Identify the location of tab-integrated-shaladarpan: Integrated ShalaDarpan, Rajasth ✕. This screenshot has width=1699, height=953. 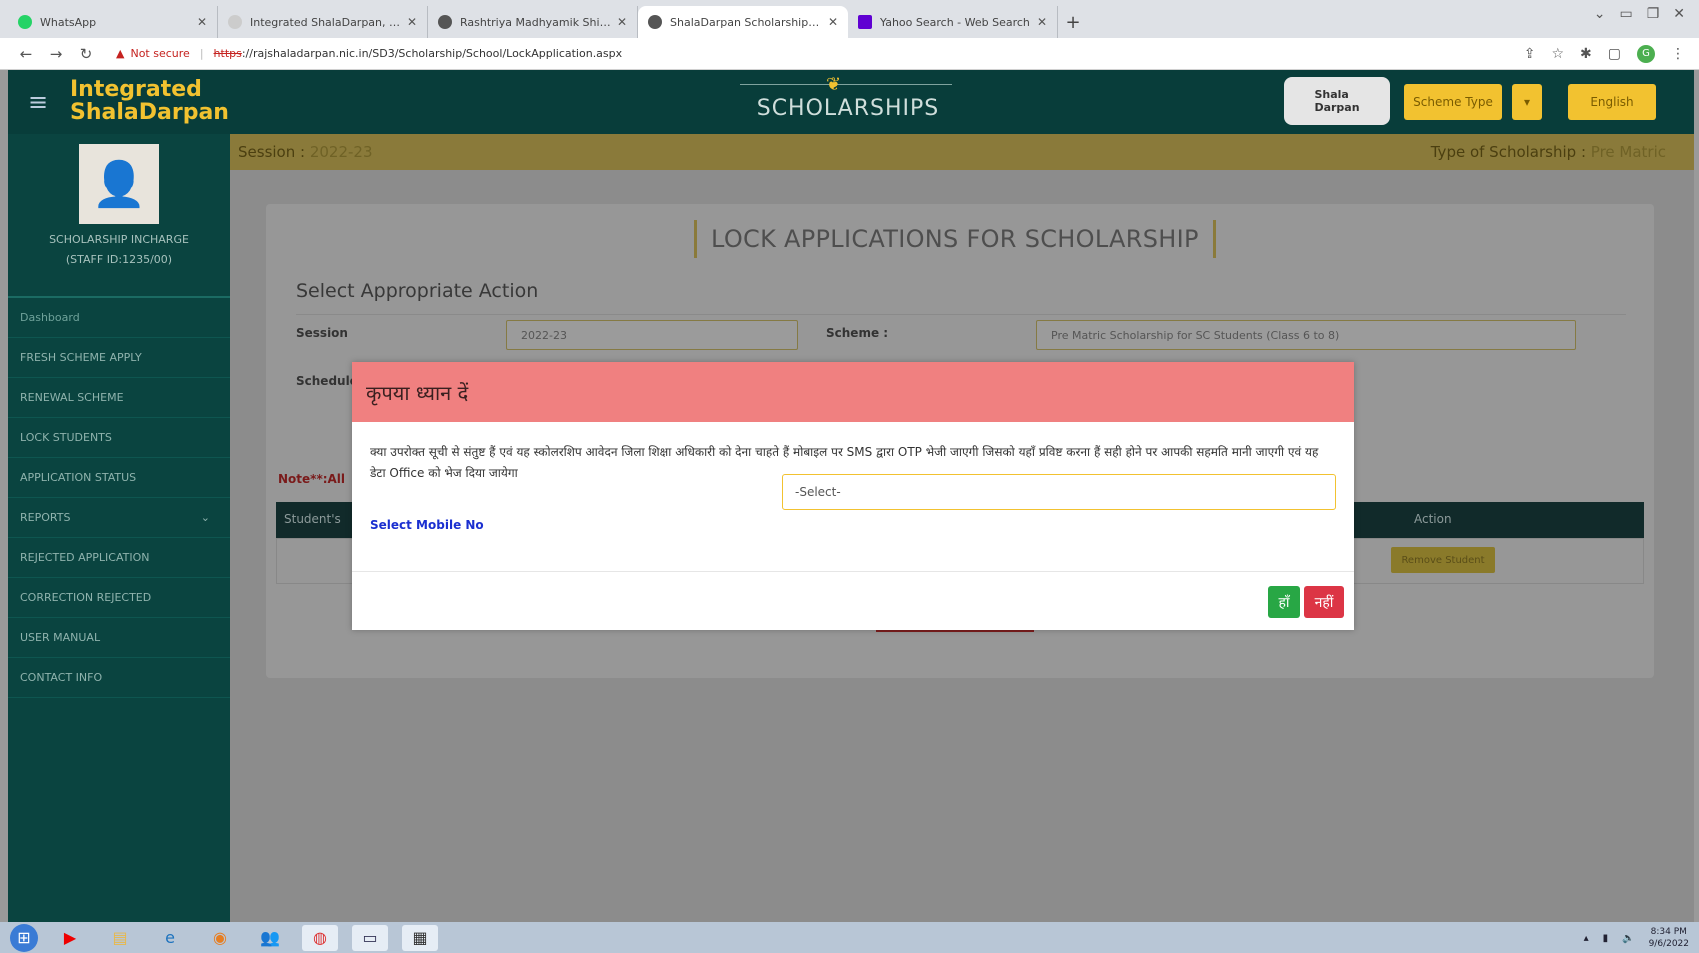
(323, 22).